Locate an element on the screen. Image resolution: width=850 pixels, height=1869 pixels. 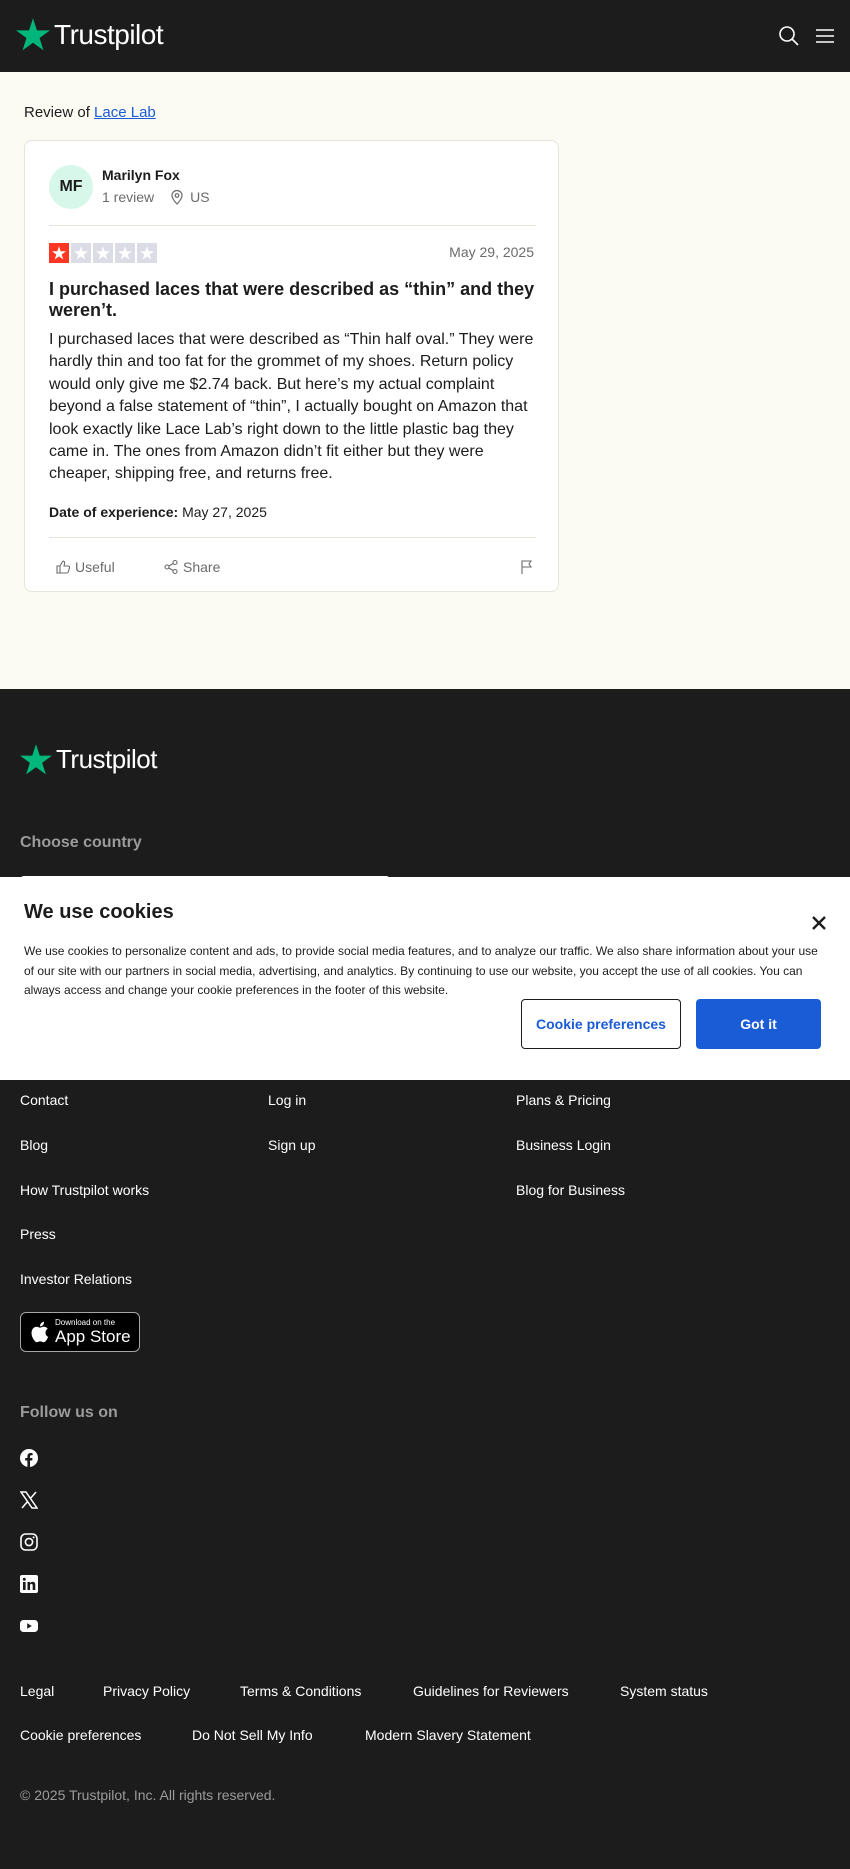
company-link: Lace Lab is located at coordinates (125, 112).